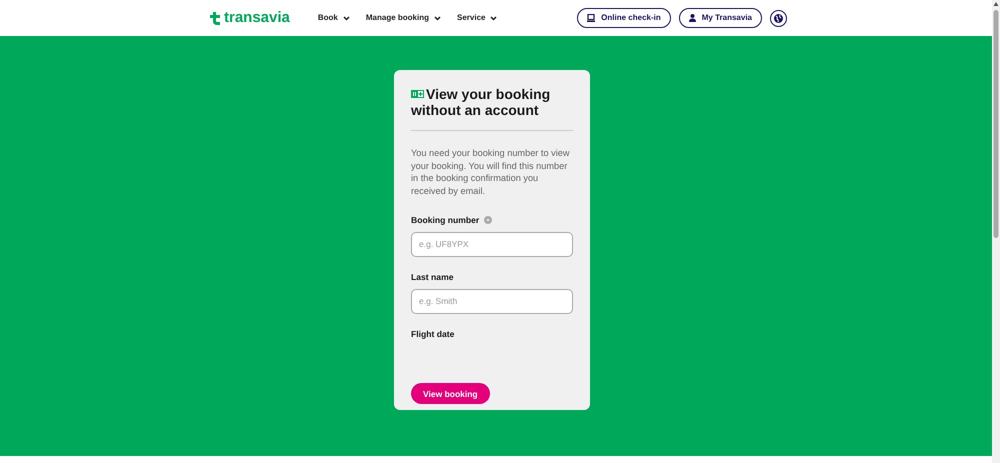 The image size is (1000, 463). Describe the element at coordinates (215, 18) in the screenshot. I see `logo-icon` at that location.